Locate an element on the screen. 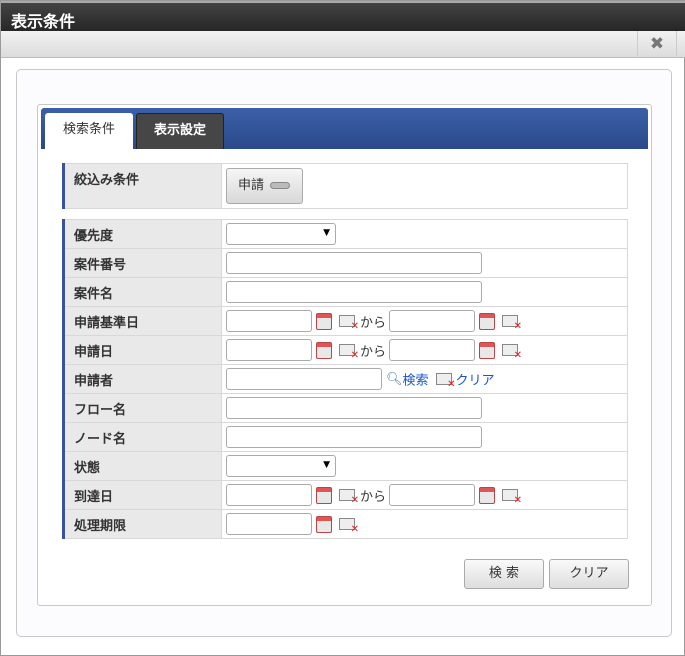 The image size is (685, 656). priority-label: 優先度 is located at coordinates (142, 234).